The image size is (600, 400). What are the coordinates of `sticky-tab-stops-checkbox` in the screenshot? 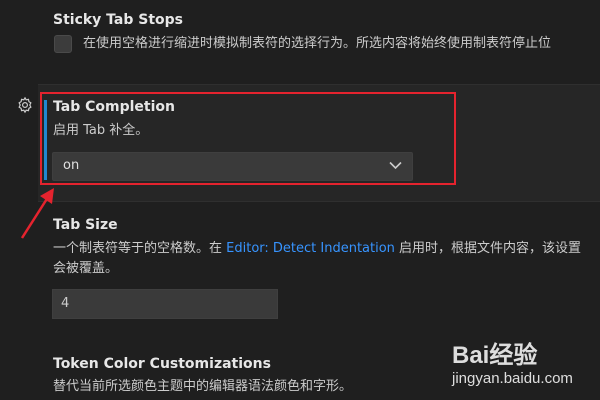 It's located at (63, 44).